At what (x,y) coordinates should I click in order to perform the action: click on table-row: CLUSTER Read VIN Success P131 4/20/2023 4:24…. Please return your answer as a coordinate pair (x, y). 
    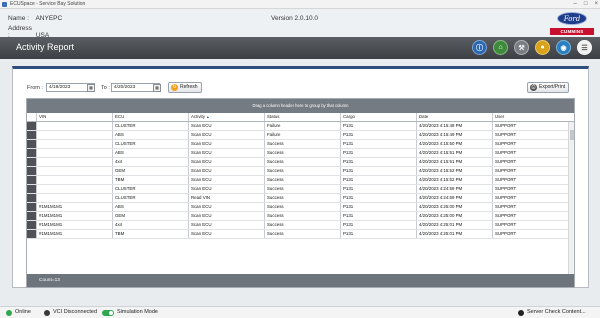
    Looking at the image, I should click on (300, 198).